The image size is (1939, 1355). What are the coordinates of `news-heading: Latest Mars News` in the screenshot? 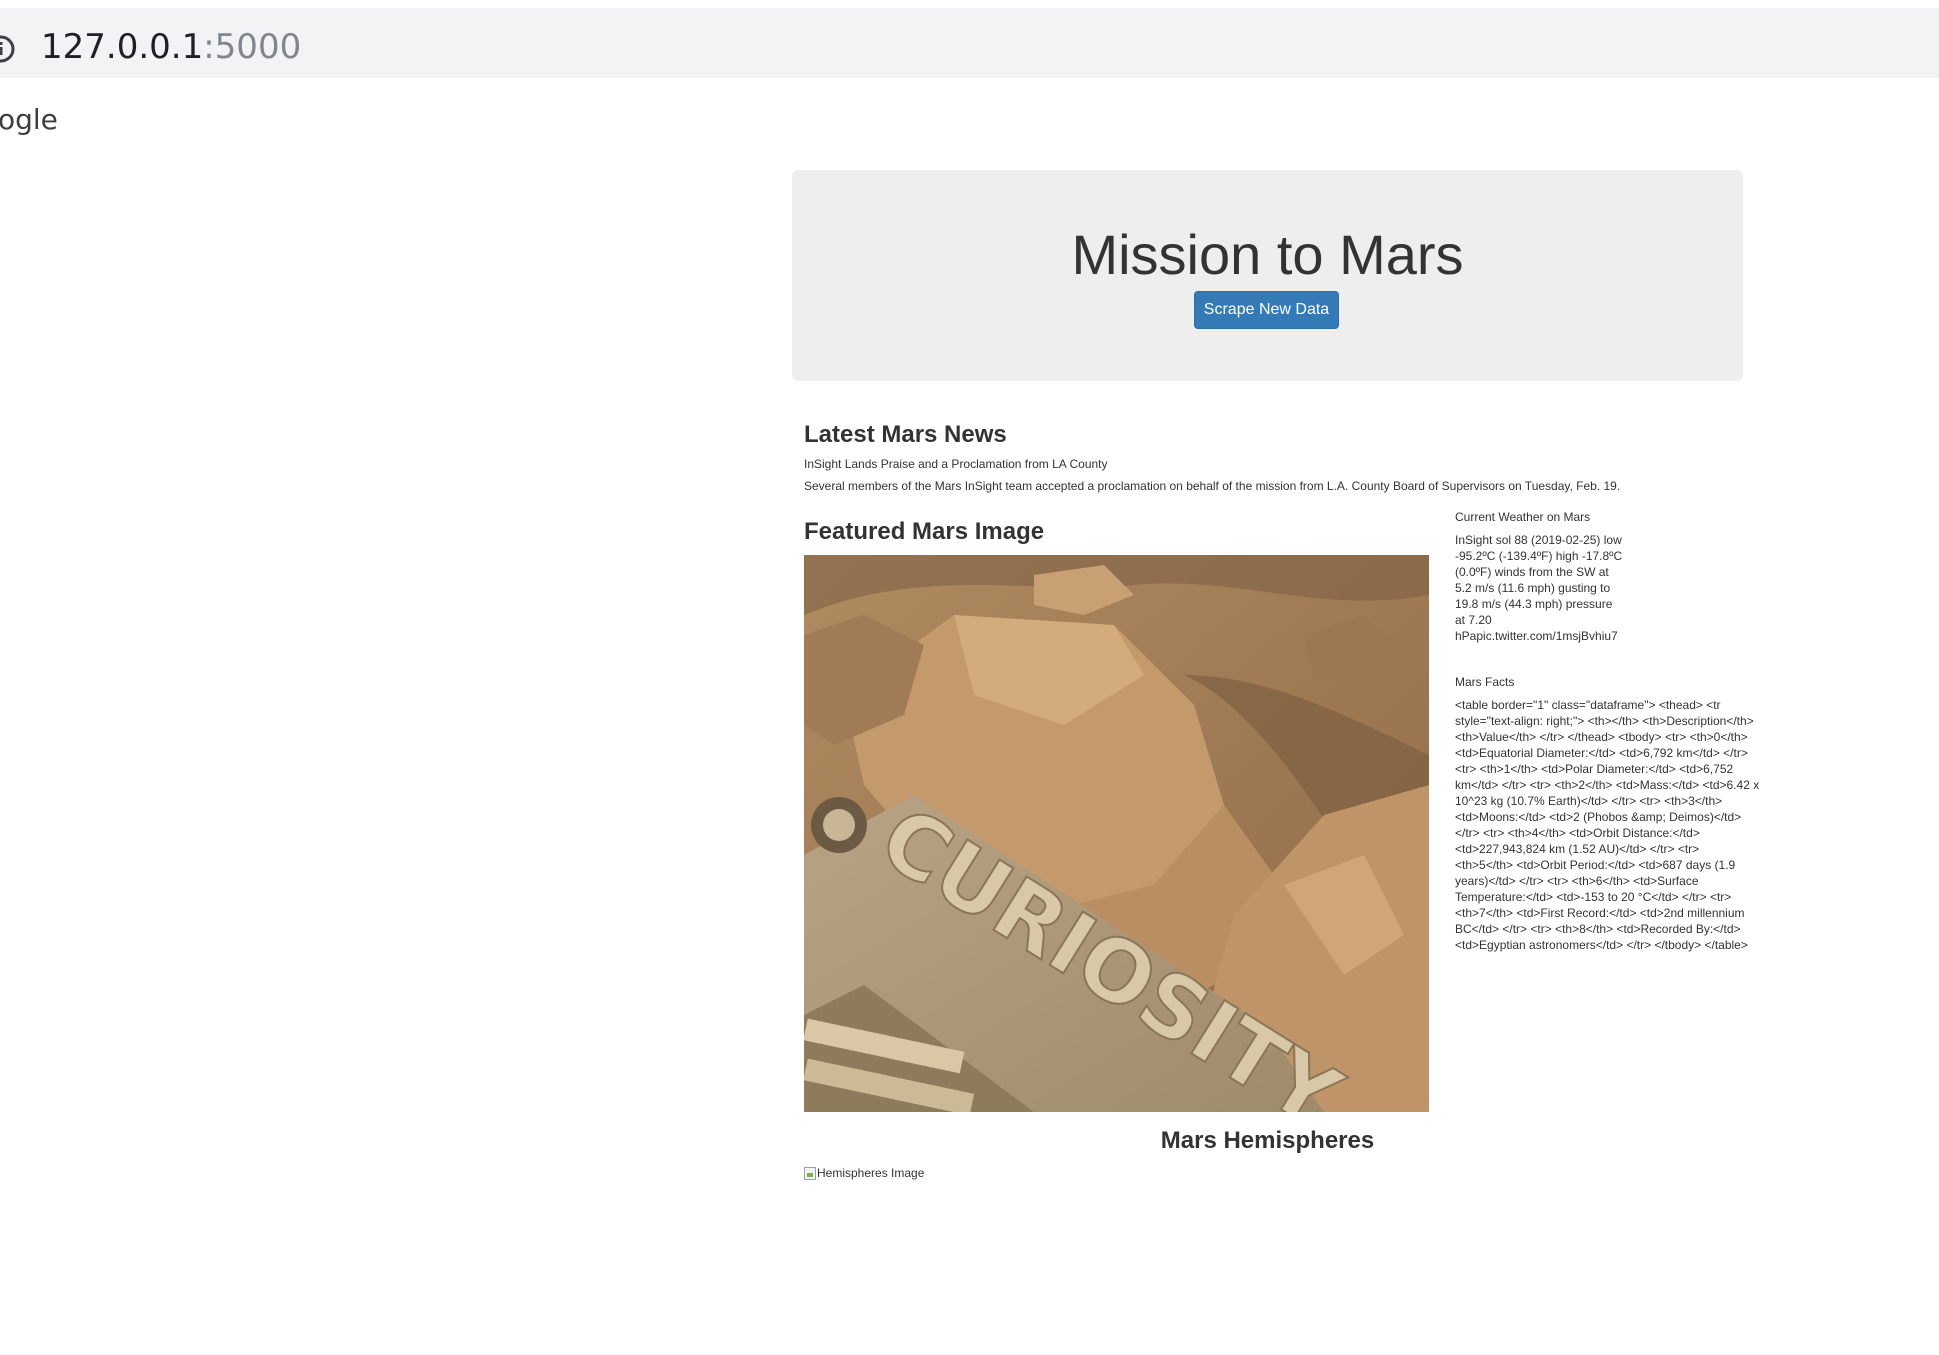 It's located at (905, 434).